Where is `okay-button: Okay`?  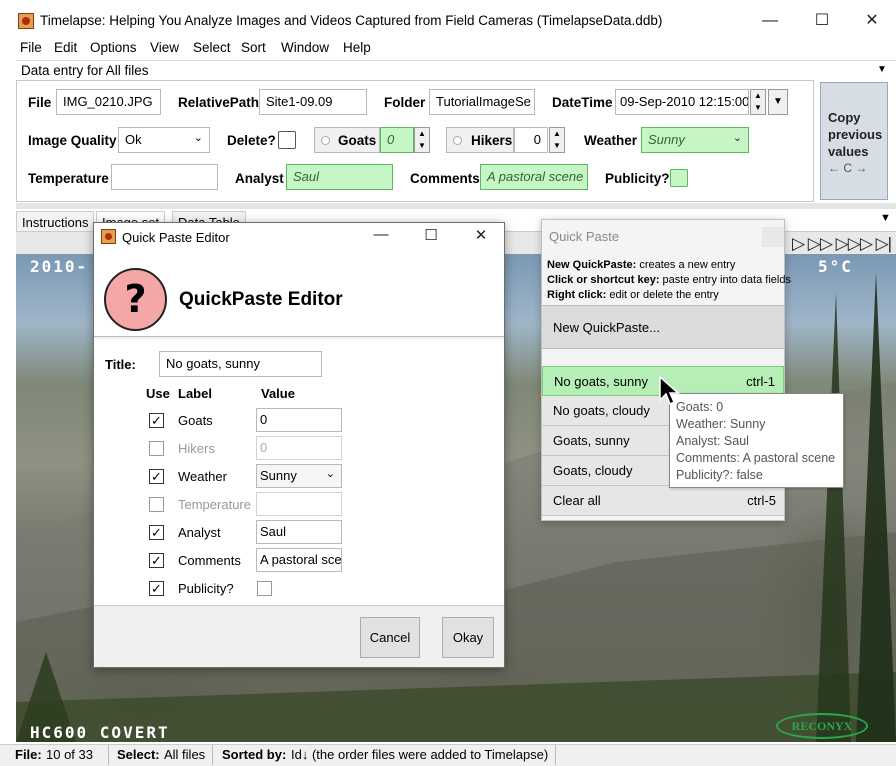
okay-button: Okay is located at coordinates (468, 637).